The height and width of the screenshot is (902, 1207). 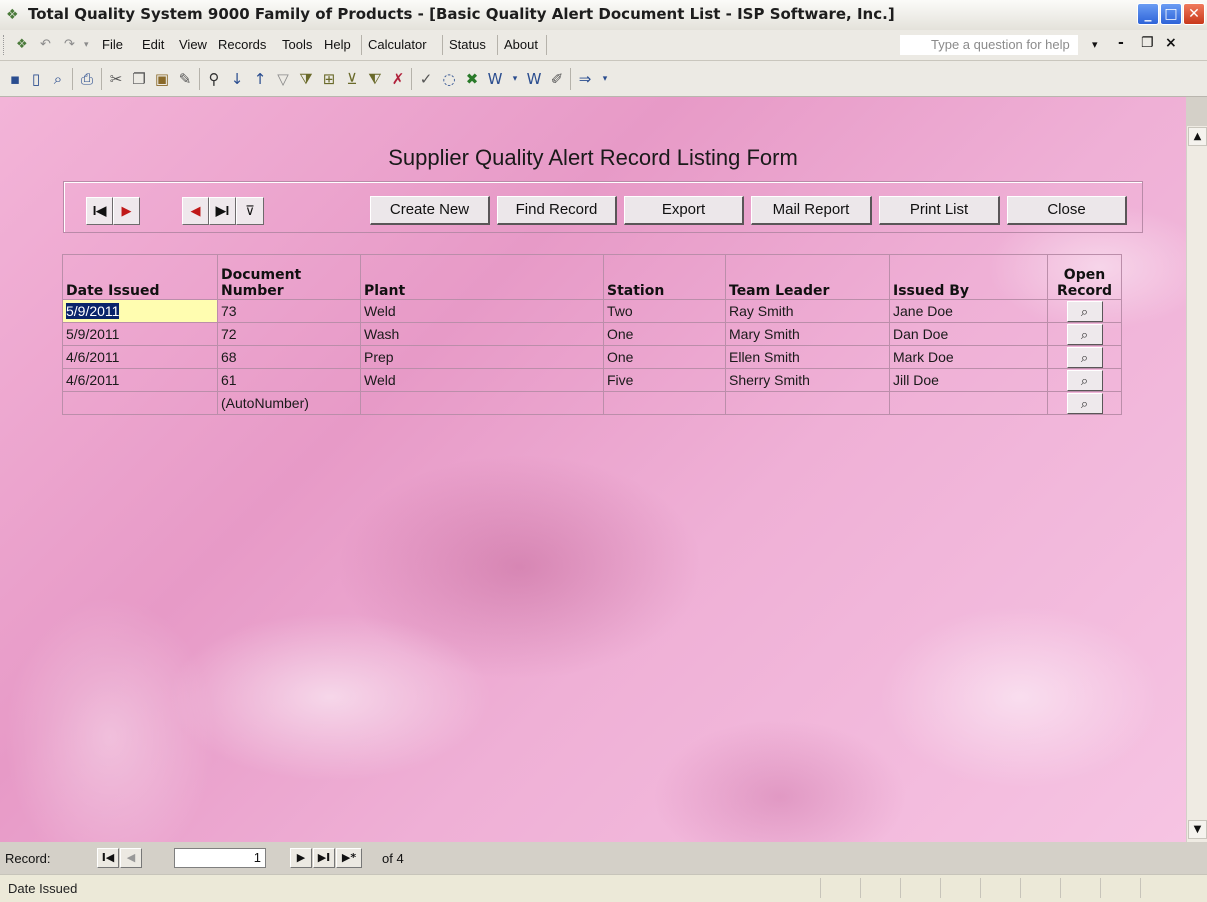 I want to click on export-dropdown-icon: ▾, so click(x=515, y=79).